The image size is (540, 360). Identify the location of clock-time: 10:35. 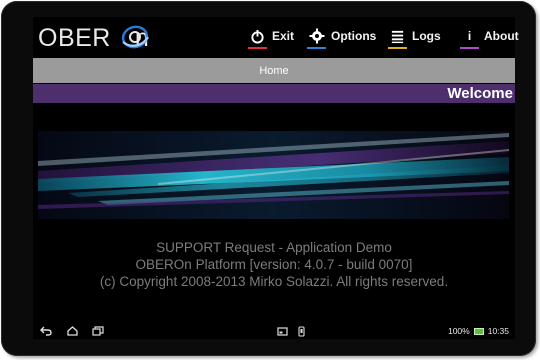
(498, 331).